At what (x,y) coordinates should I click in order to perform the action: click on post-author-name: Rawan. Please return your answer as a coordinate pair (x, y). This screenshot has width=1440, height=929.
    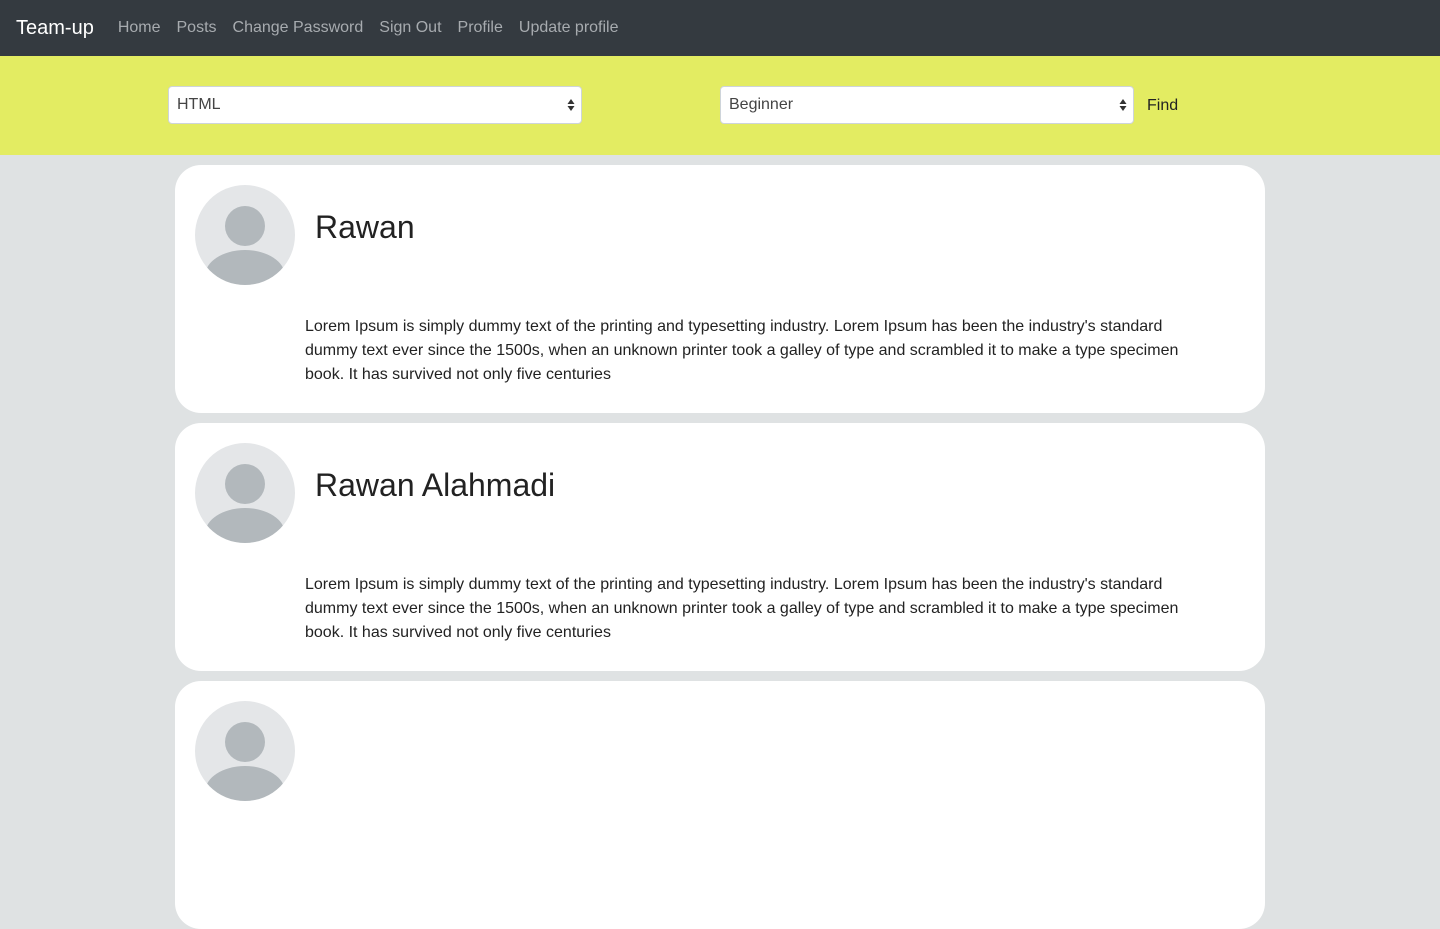
    Looking at the image, I should click on (365, 227).